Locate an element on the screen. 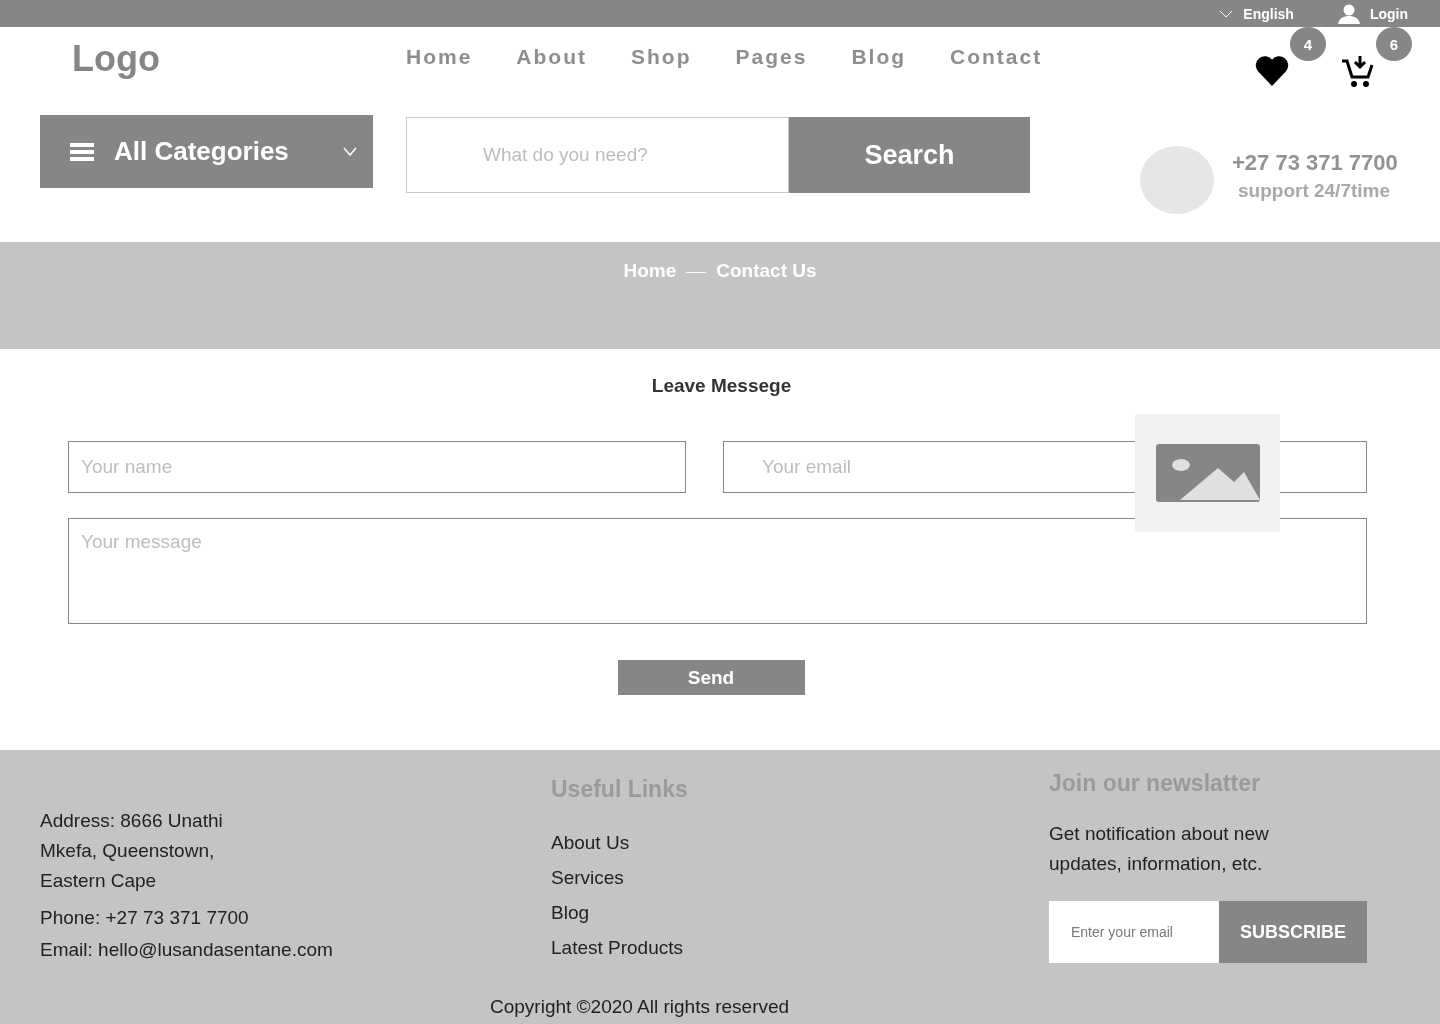  copyright-text: Copyright ©2020 All rights reserved is located at coordinates (640, 1007).